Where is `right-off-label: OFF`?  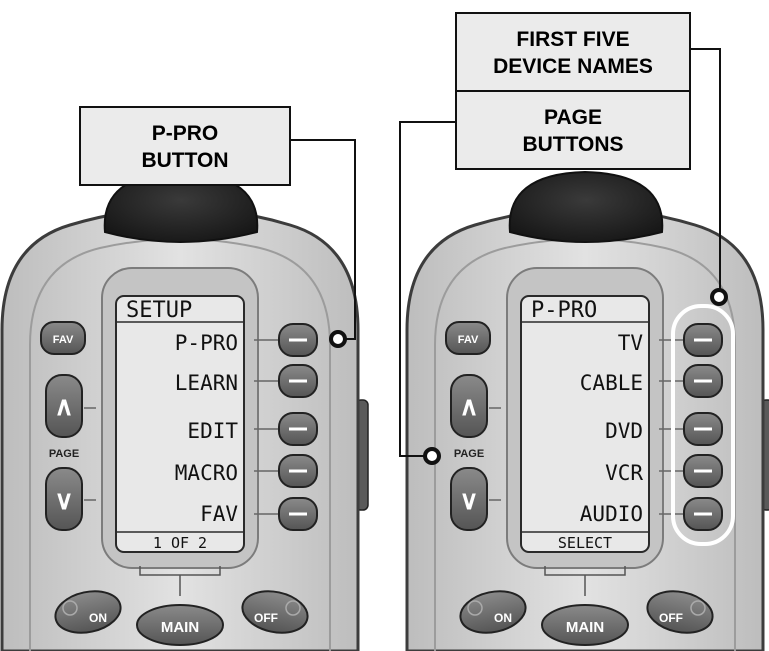 right-off-label: OFF is located at coordinates (671, 618).